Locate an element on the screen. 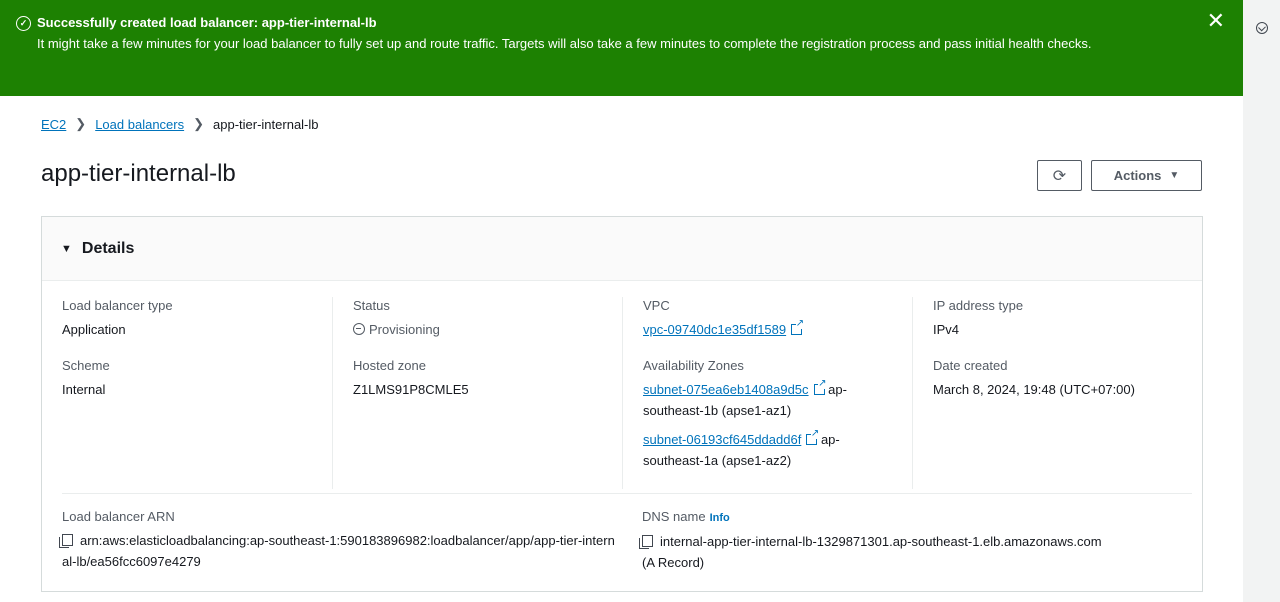 The width and height of the screenshot is (1280, 602). subnet-link: subnet-06193cf645ddadd6f is located at coordinates (722, 439).